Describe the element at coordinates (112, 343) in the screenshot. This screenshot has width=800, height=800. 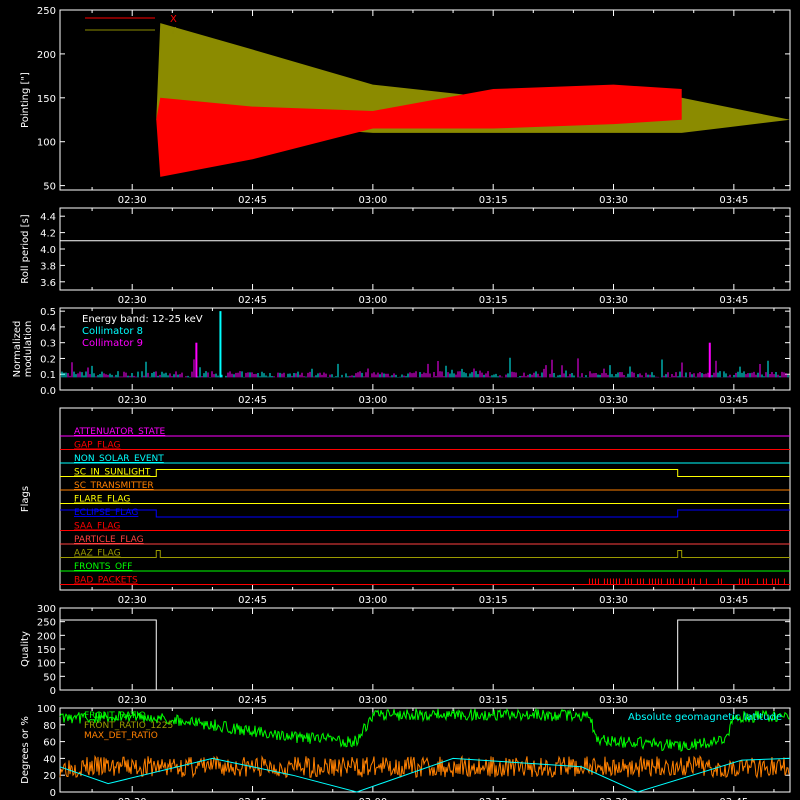
I see `legend-label: Collimator 9` at that location.